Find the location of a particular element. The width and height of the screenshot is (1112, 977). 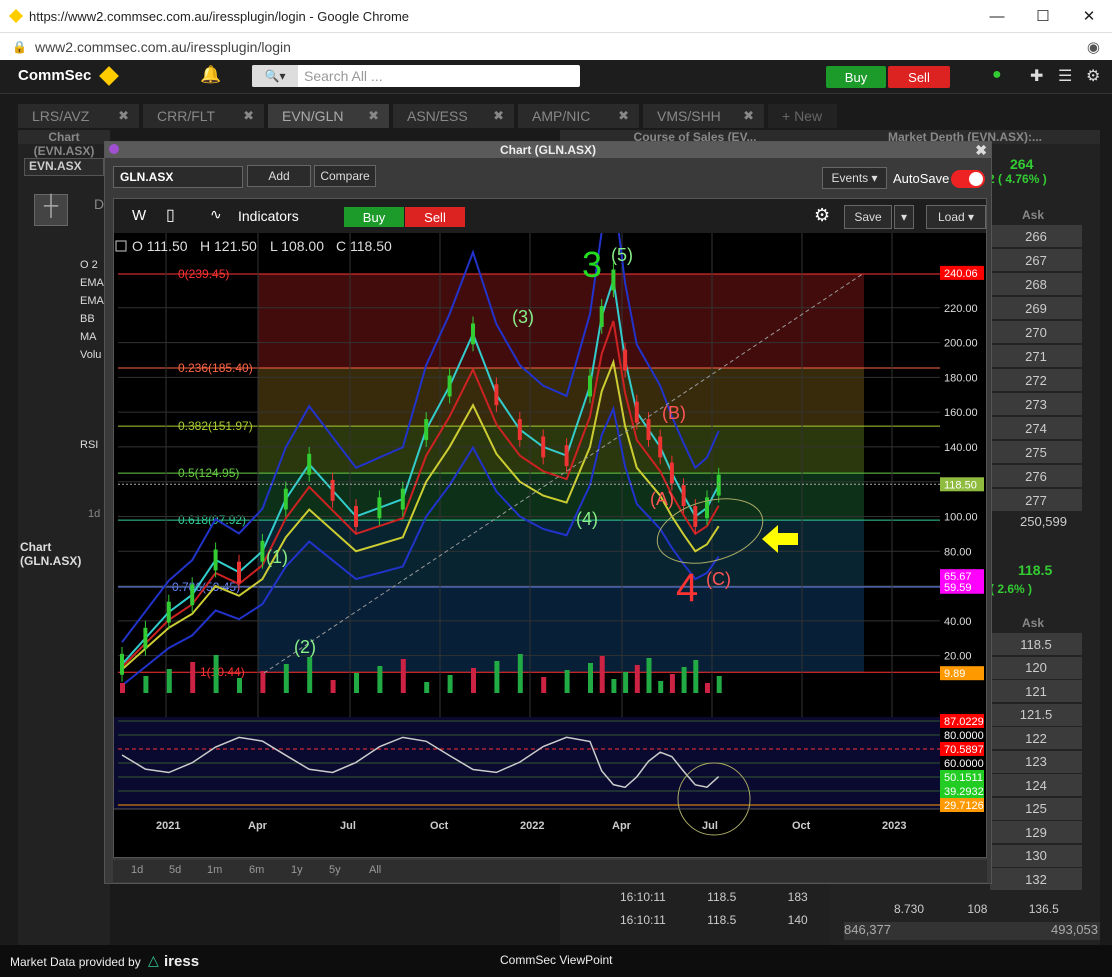

ask-price-cell: 273 is located at coordinates (1036, 404).